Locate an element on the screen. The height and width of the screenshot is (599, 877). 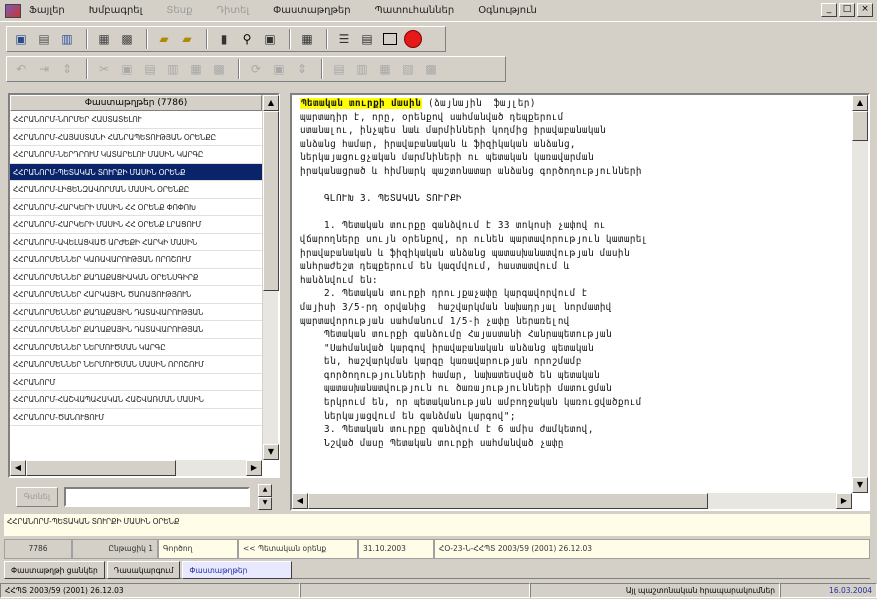
branch-icon: ▥ is located at coordinates (362, 69).